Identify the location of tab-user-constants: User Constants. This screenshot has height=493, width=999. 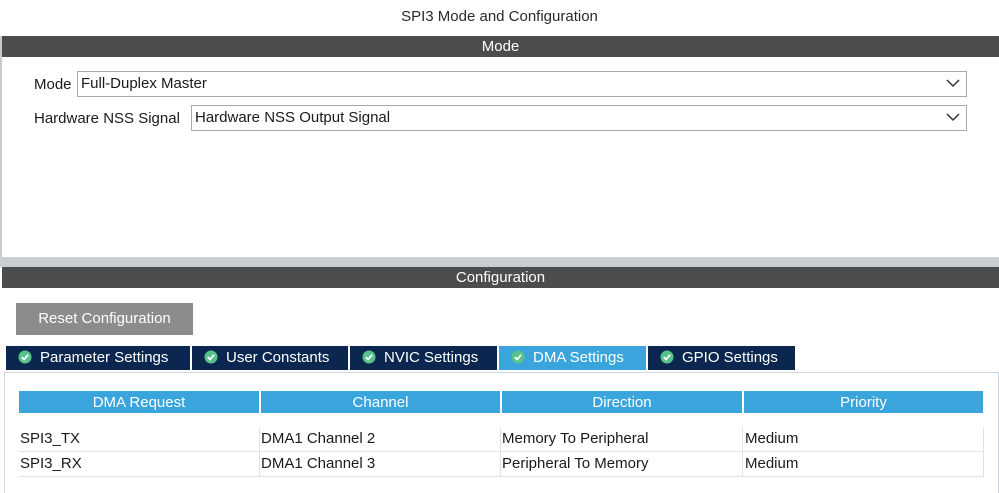
(271, 358).